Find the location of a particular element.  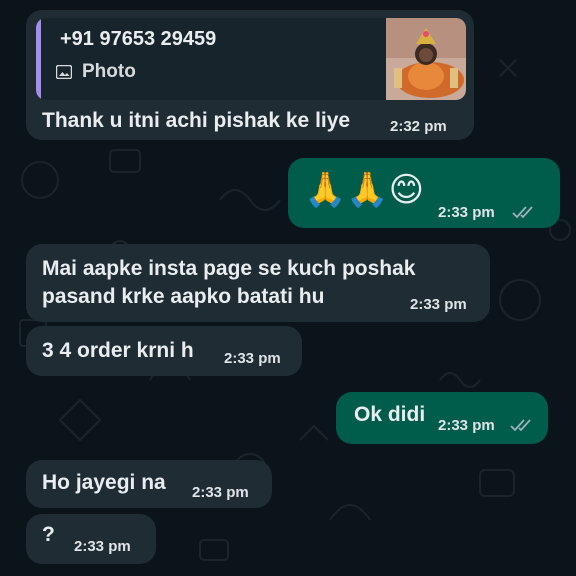

message-bubble-incoming: ? 2:33 pm is located at coordinates (91, 539).